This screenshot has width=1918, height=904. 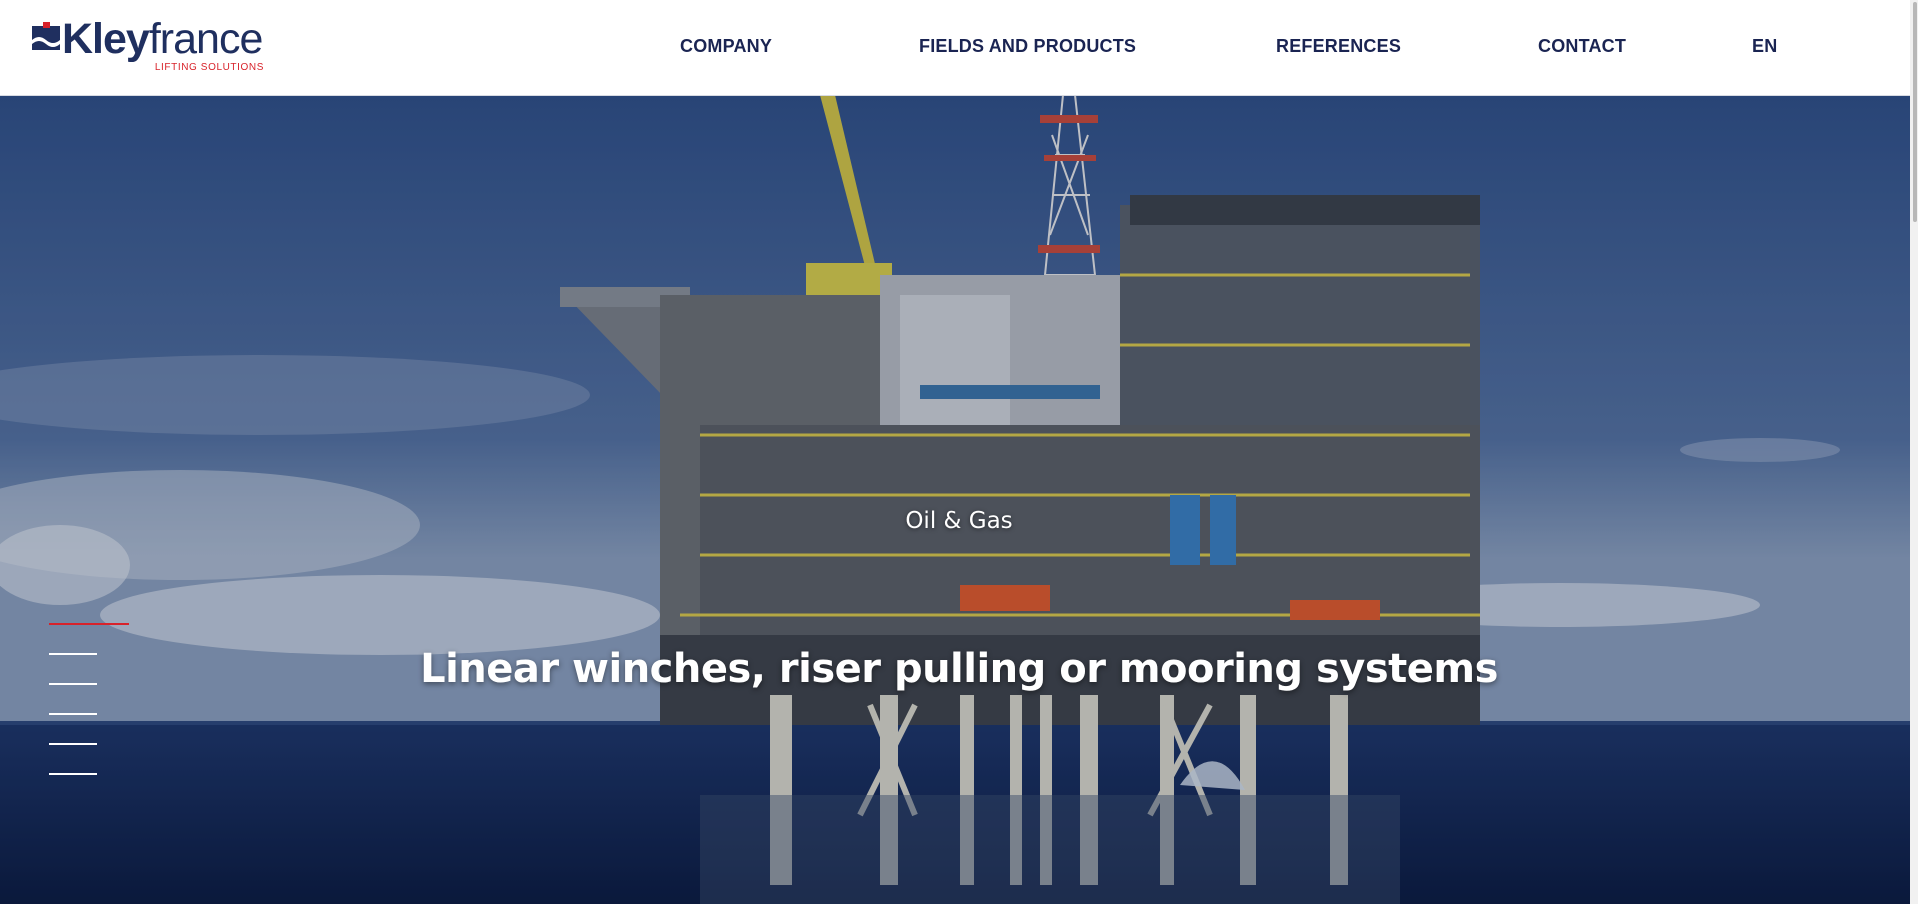 I want to click on kleyfrance-logo: Kleyfrance LIFTING SOLUTIONS, so click(x=148, y=45).